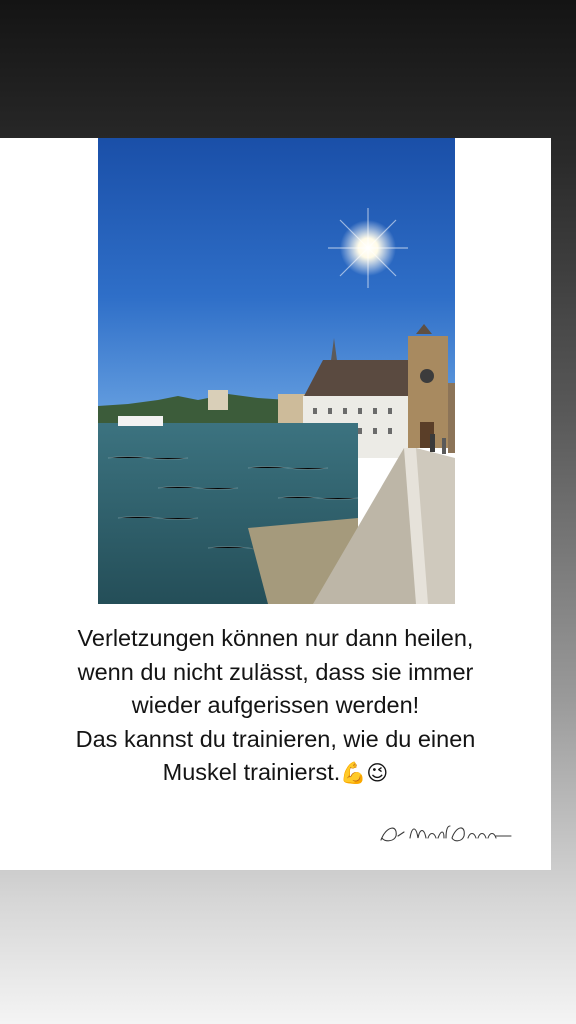  I want to click on caption-line: Verletzungen können nur dann heilen,, so click(275, 638).